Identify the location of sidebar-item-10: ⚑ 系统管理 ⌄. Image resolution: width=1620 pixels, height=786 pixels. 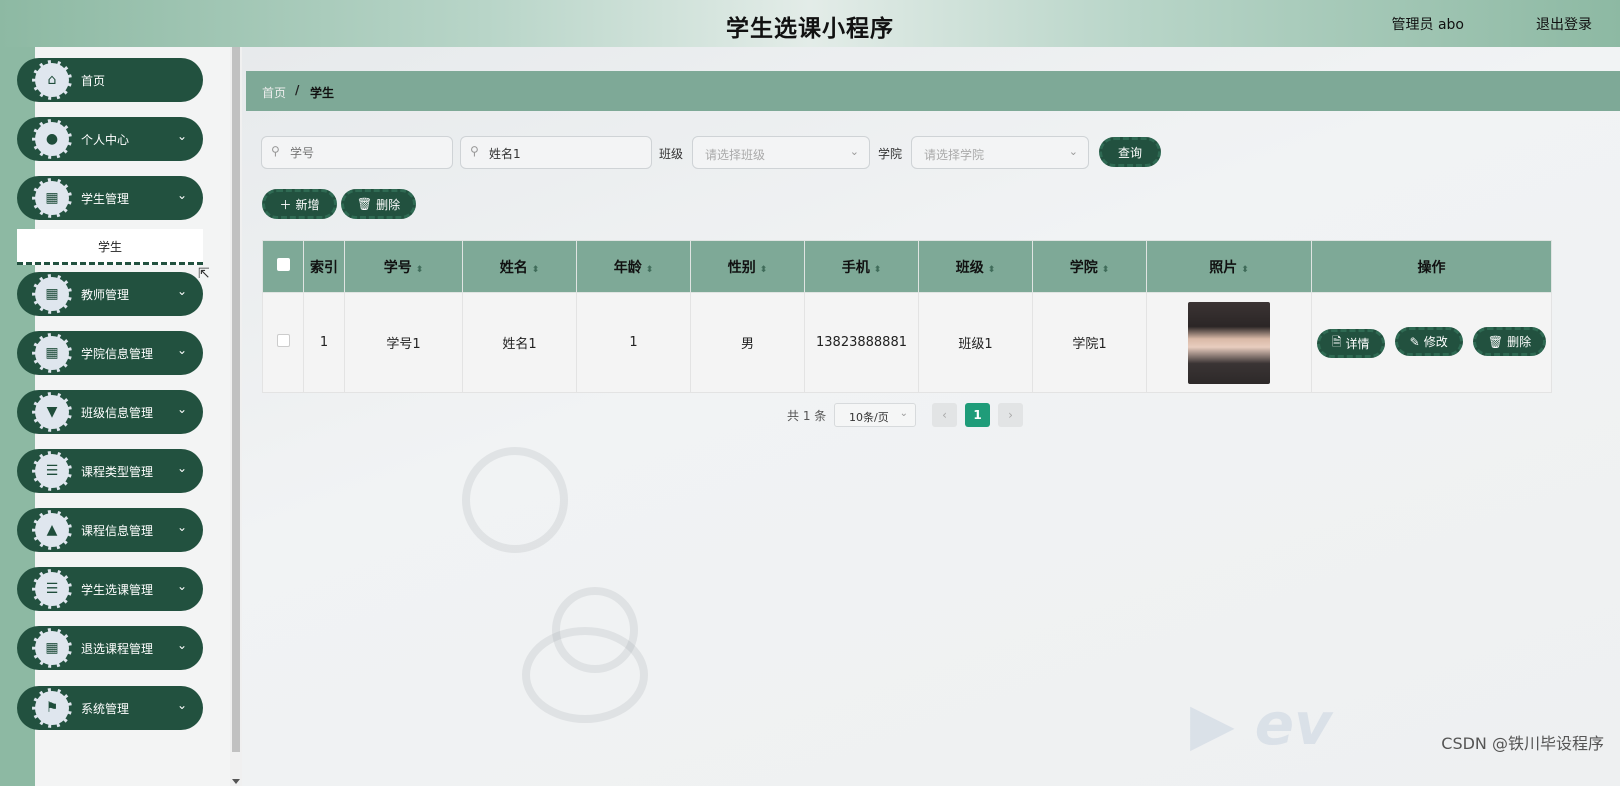
(110, 708).